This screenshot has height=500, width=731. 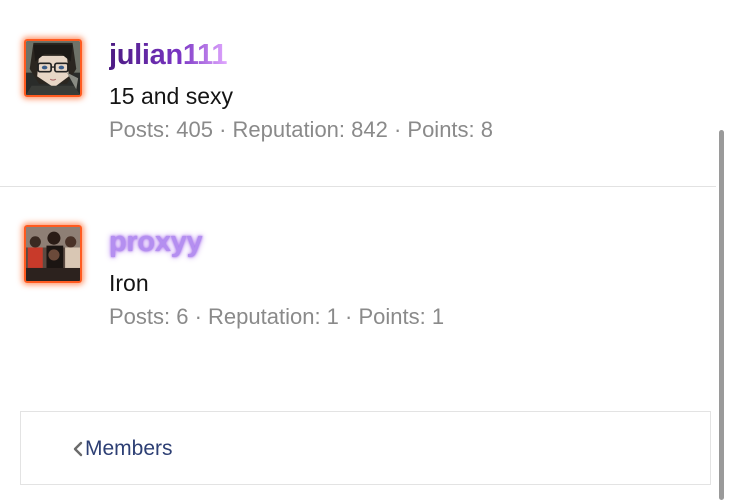 I want to click on username-link: julian111, so click(x=168, y=55).